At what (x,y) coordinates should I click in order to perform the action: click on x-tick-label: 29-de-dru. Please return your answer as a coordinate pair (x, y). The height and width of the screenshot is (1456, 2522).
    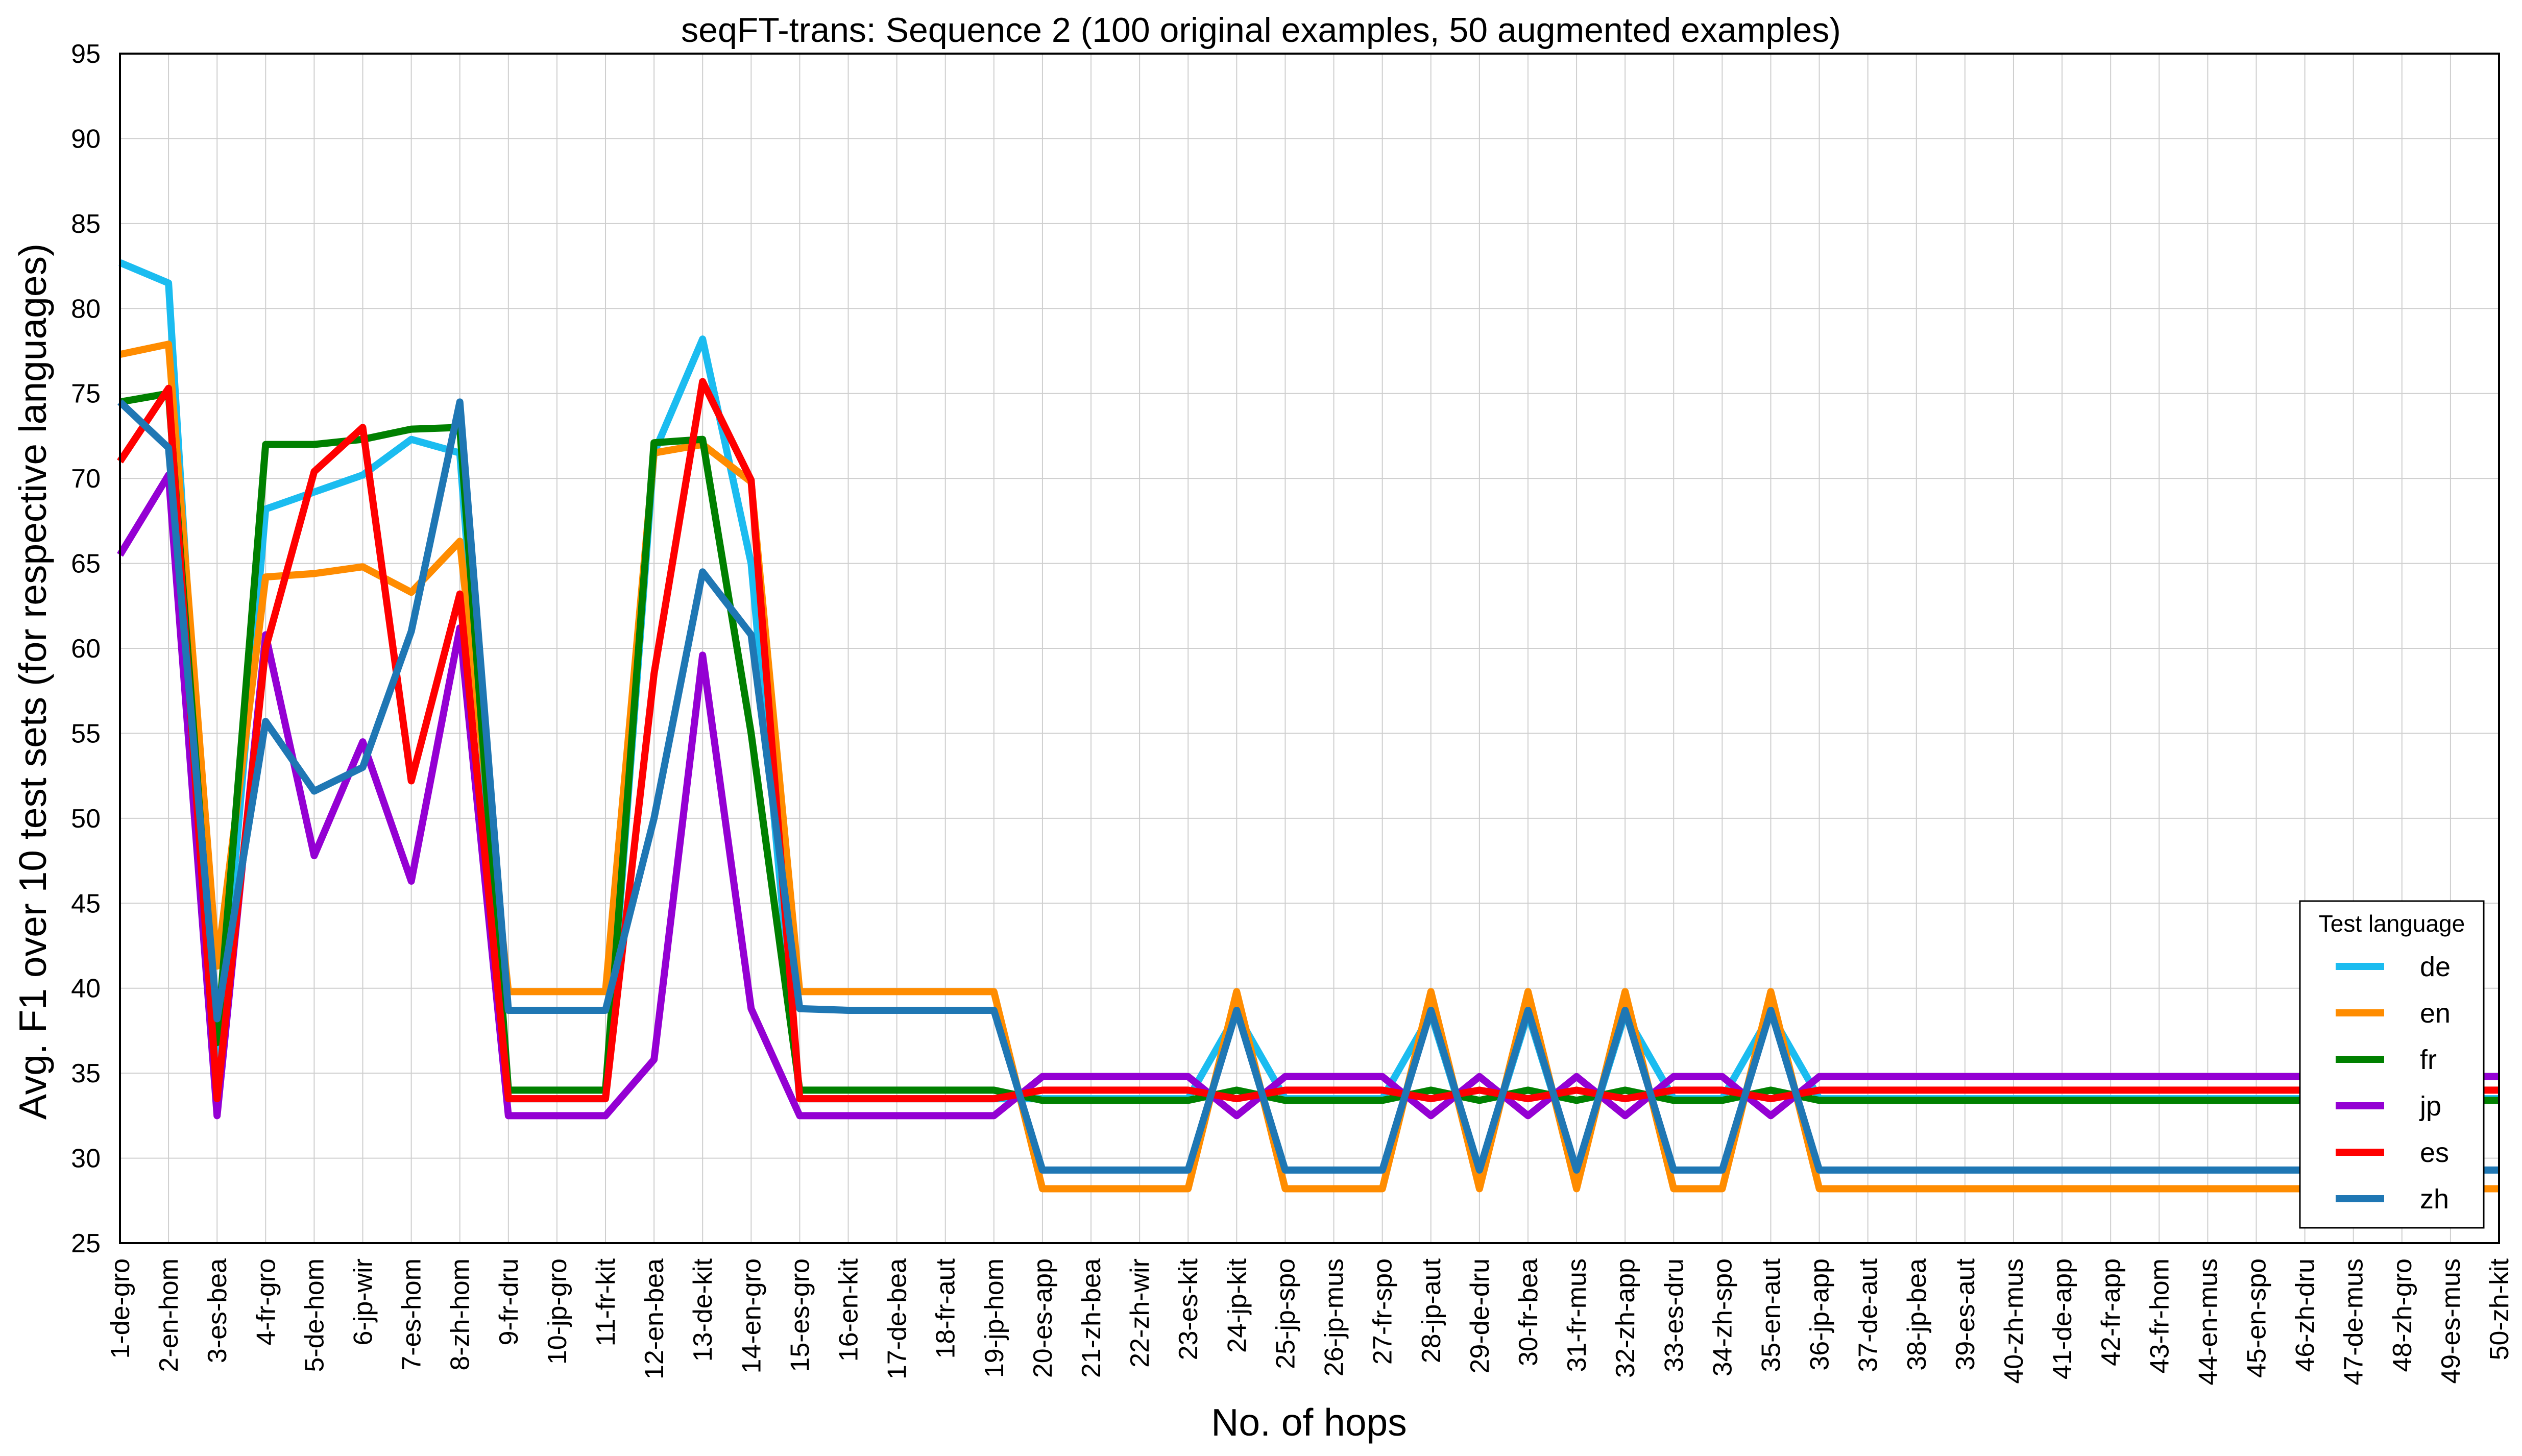
    Looking at the image, I should click on (1480, 1315).